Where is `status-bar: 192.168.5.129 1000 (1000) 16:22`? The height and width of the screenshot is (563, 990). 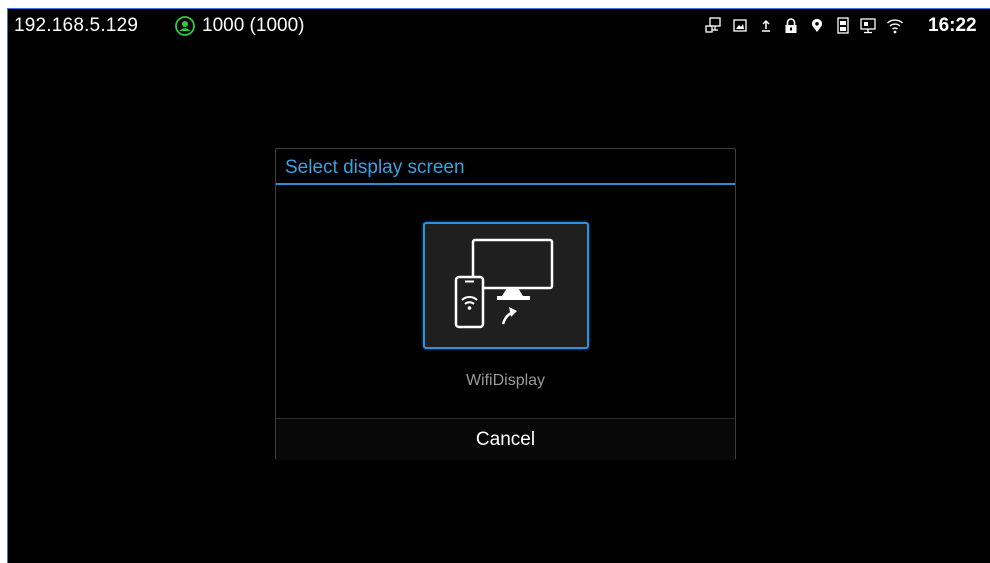
status-bar: 192.168.5.129 1000 (1000) 16:22 is located at coordinates (499, 27).